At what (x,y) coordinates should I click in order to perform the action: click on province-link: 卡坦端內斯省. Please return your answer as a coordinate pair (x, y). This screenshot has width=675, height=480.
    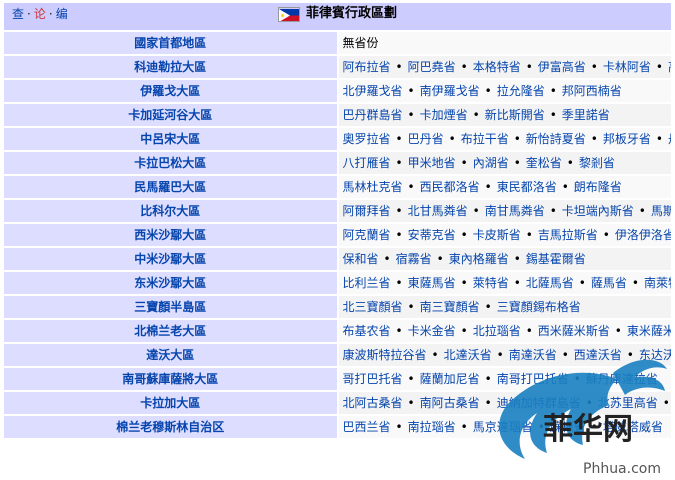
    Looking at the image, I should click on (598, 211).